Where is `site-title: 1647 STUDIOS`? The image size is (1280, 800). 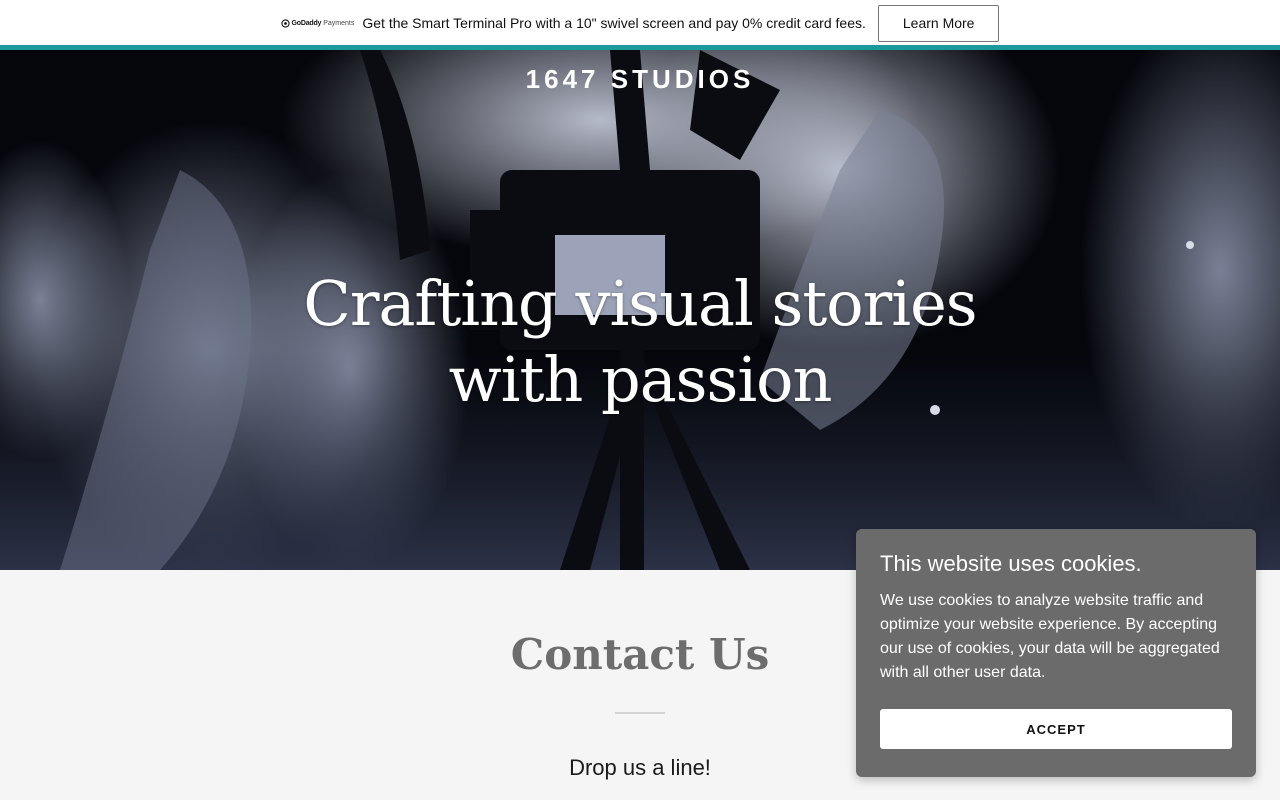 site-title: 1647 STUDIOS is located at coordinates (640, 79).